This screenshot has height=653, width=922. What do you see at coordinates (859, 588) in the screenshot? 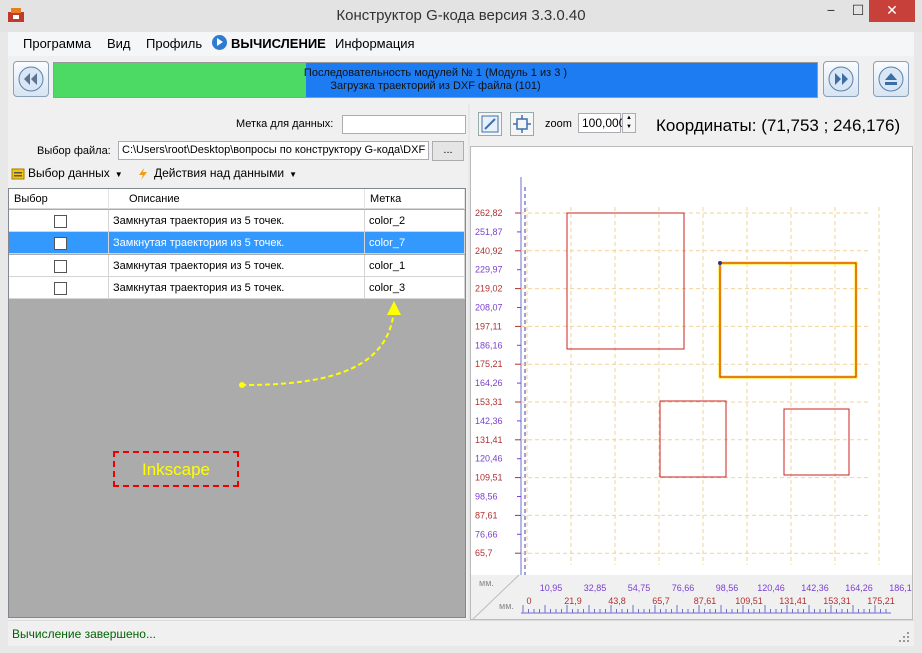
I see `x-tick-label: 164,26` at bounding box center [859, 588].